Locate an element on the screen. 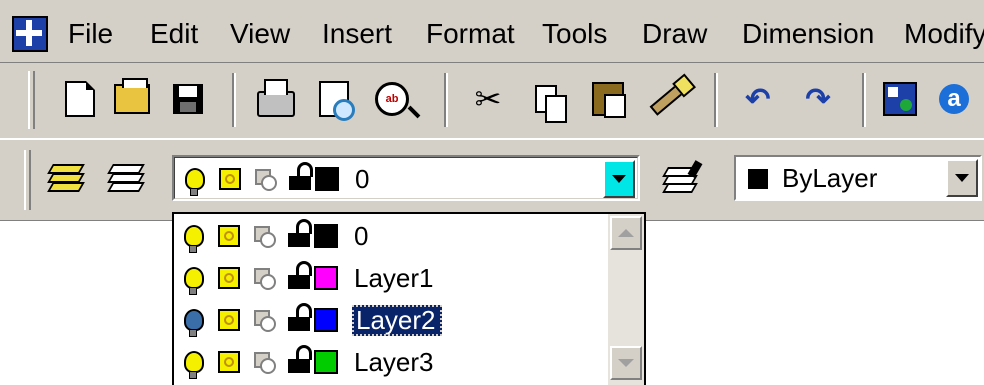 The image size is (984, 385). vertical-scrollbar is located at coordinates (626, 299).